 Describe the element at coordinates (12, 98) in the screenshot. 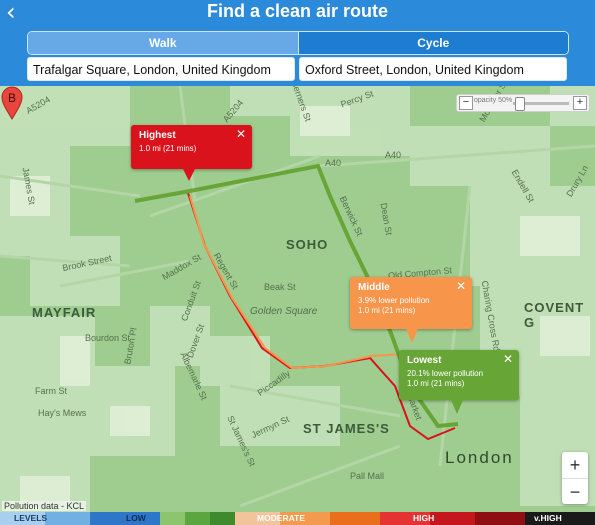

I see `marker-label: B` at that location.